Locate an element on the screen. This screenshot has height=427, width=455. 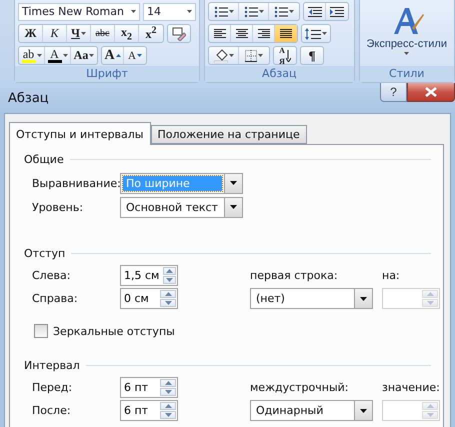
field-label: междустрочный: is located at coordinates (299, 387).